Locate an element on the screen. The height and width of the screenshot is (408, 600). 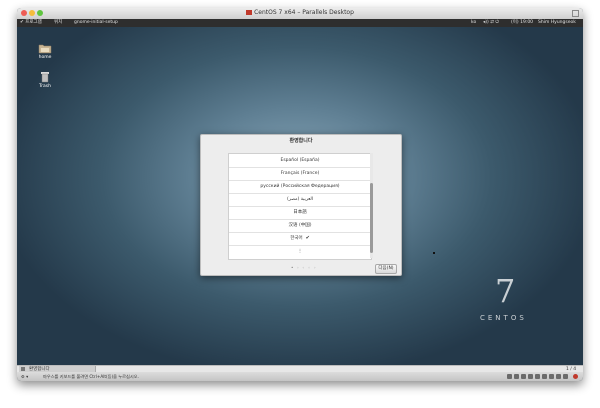
hdd-icon is located at coordinates (509, 376).